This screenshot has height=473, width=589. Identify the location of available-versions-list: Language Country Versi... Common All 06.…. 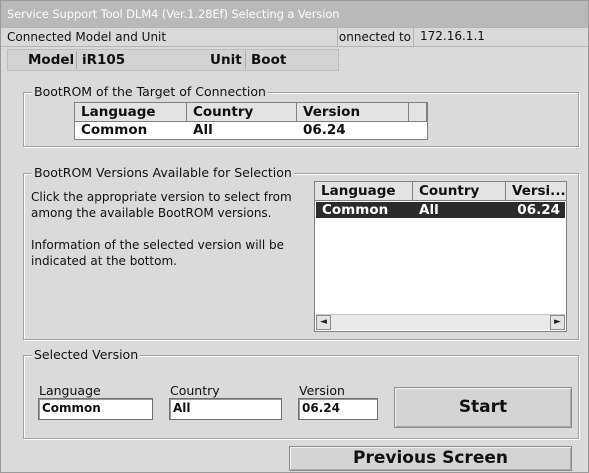
(440, 256).